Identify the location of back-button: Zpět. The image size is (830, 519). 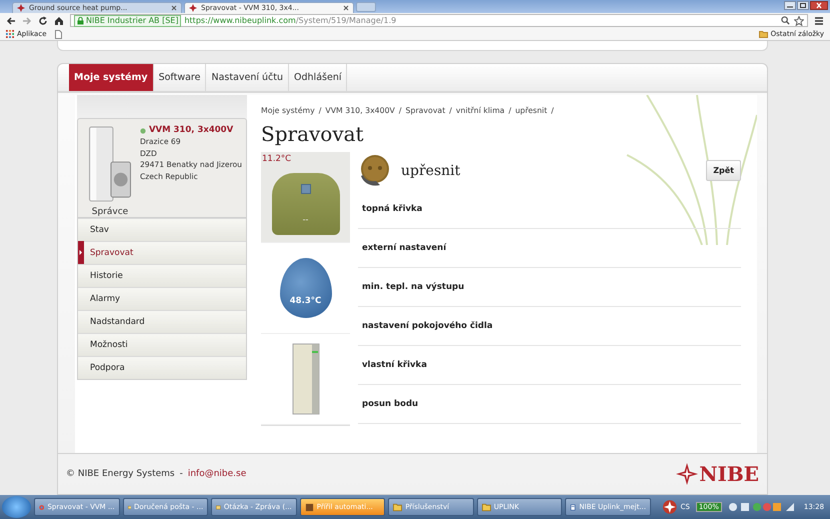
(723, 171).